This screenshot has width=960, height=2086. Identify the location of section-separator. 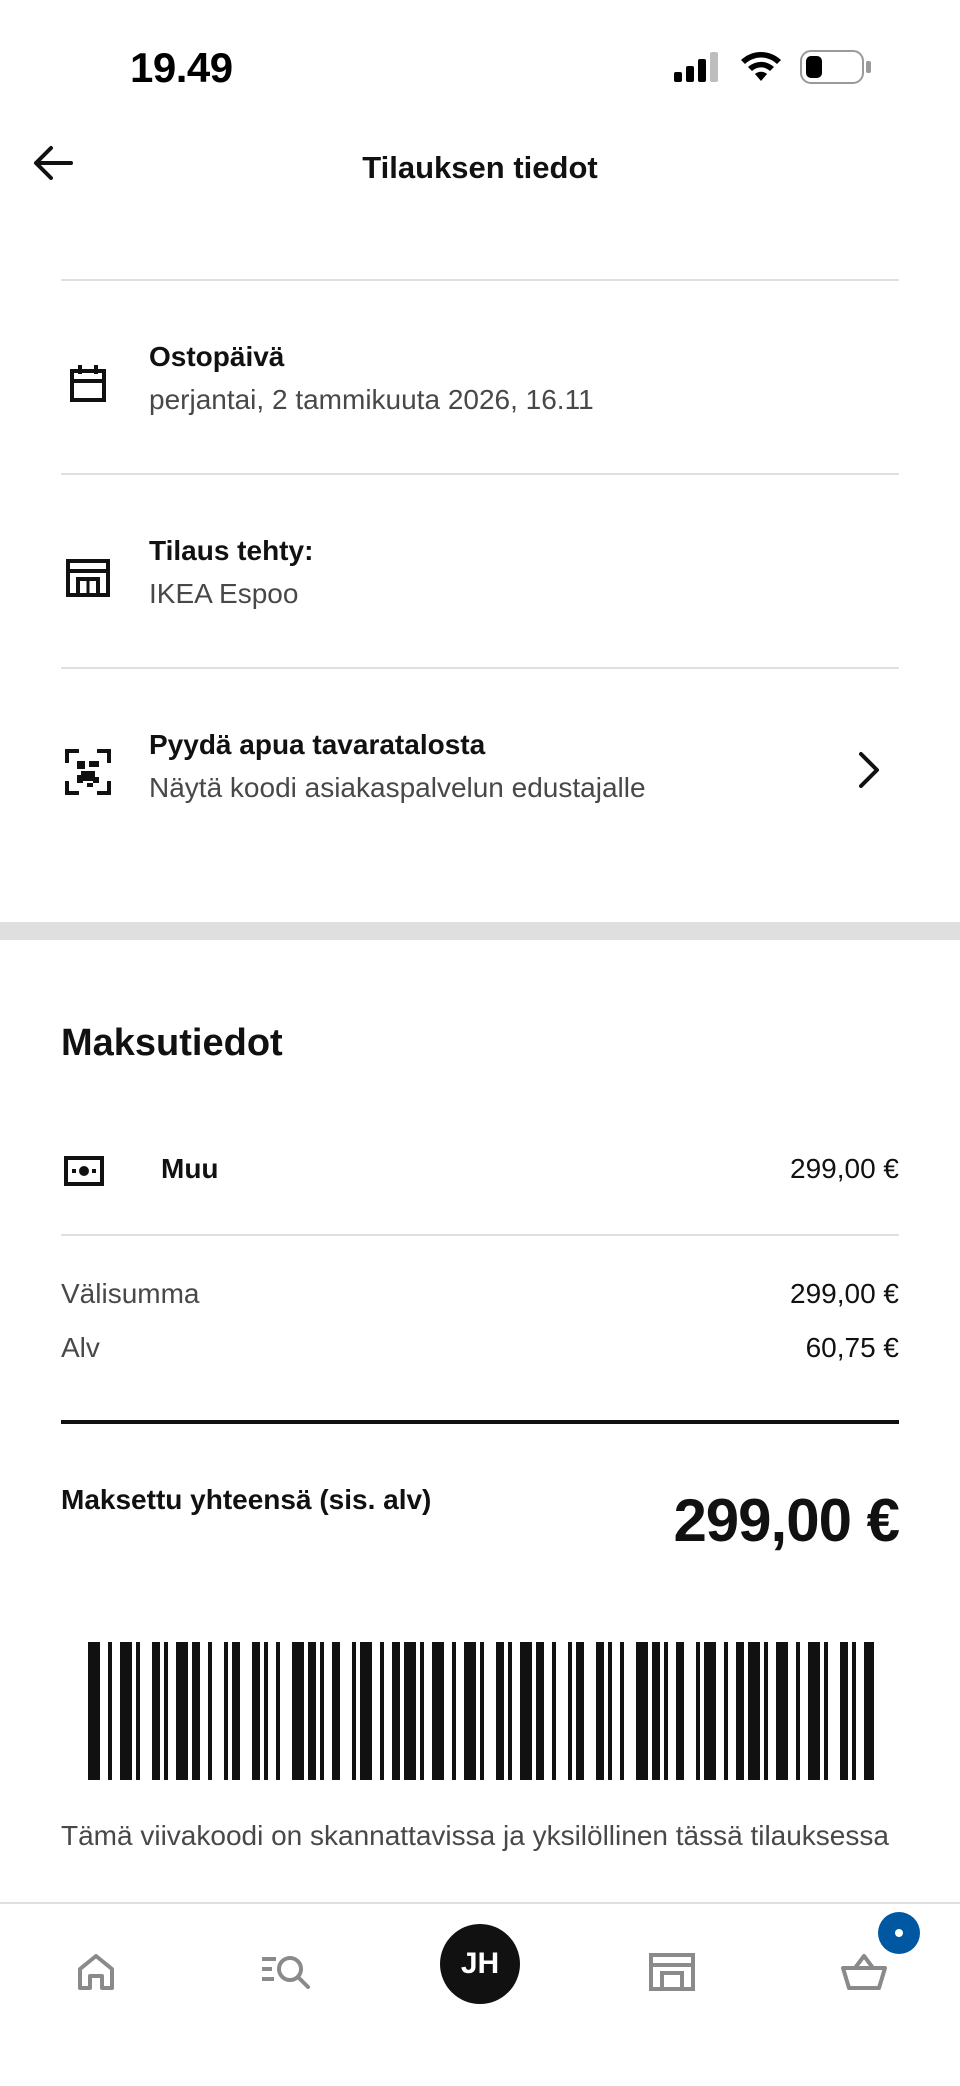
(480, 931).